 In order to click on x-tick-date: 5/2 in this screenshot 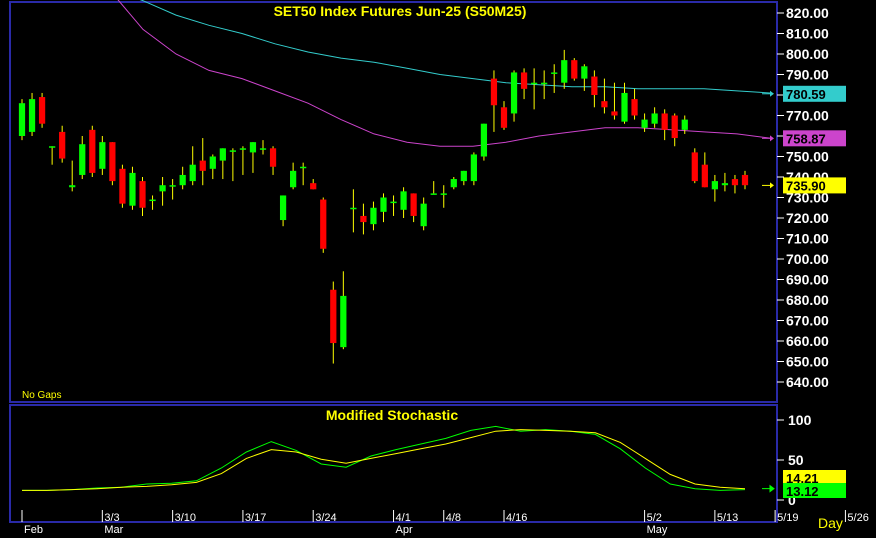, I will do `click(654, 518)`.